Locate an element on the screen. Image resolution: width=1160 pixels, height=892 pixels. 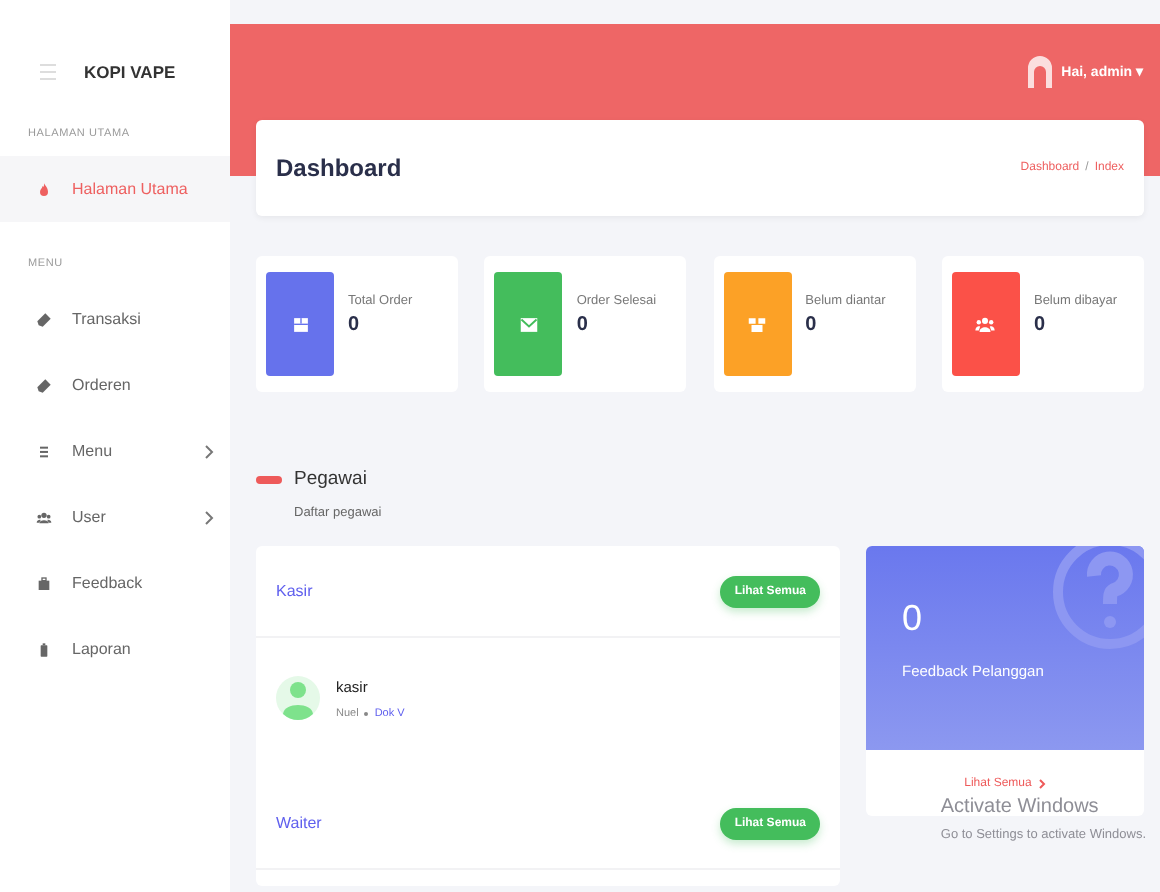
feedback-count: 0 is located at coordinates (913, 619).